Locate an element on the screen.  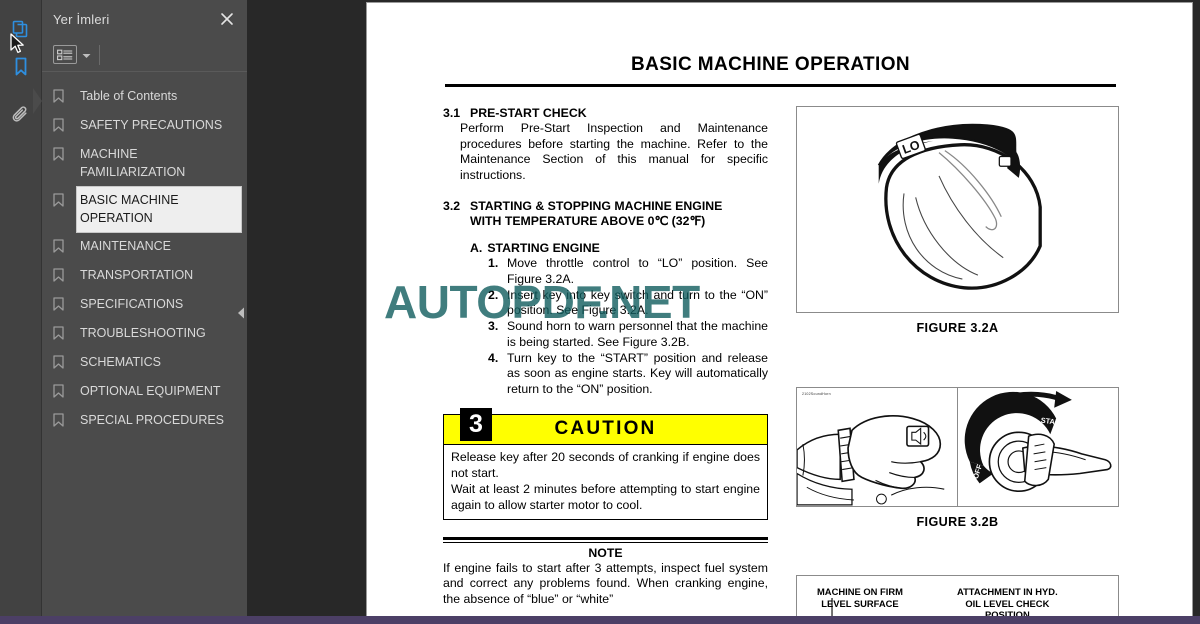
section-heading-3-1: 3.1 PRE-START CHECK is located at coordinates (605, 113).